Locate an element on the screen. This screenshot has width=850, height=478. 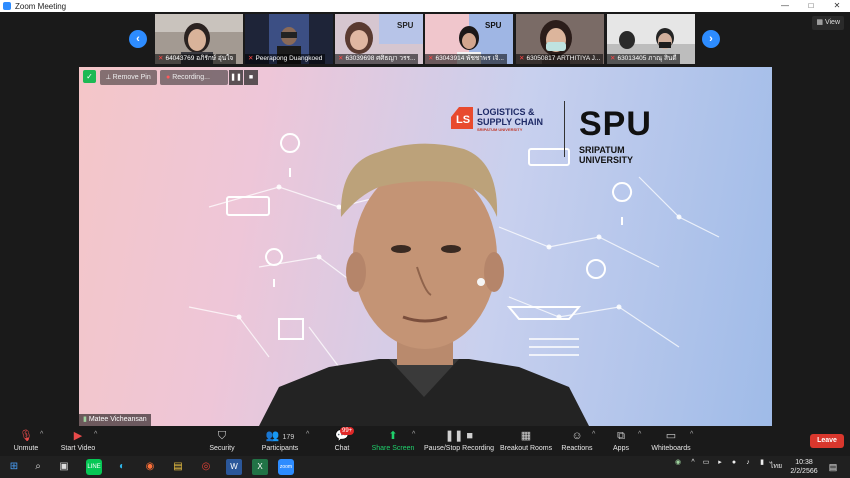
chrome-icon: ◎ is located at coordinates (206, 467).